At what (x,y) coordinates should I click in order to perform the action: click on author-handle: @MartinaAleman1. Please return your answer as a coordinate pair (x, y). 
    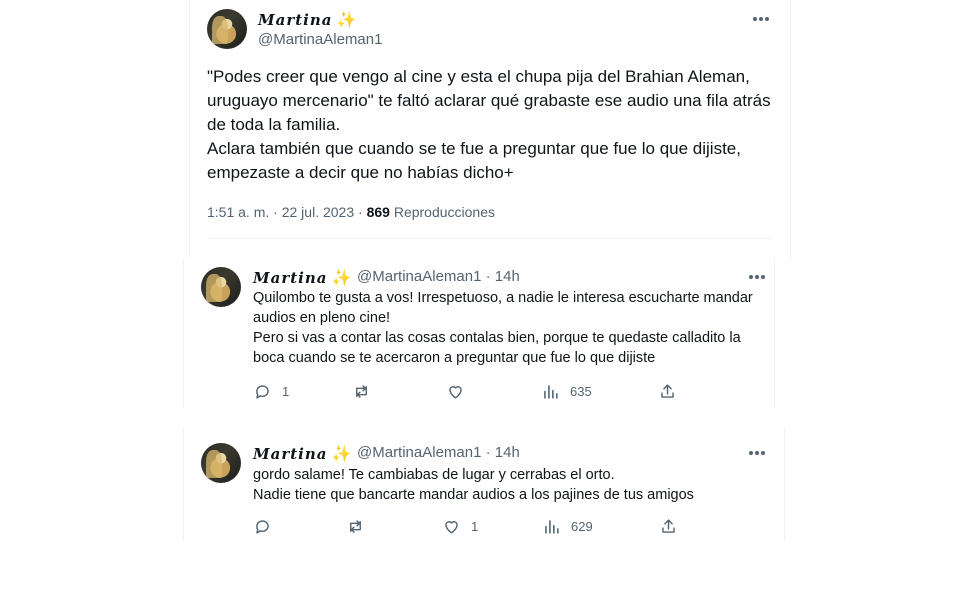
    Looking at the image, I should click on (320, 39).